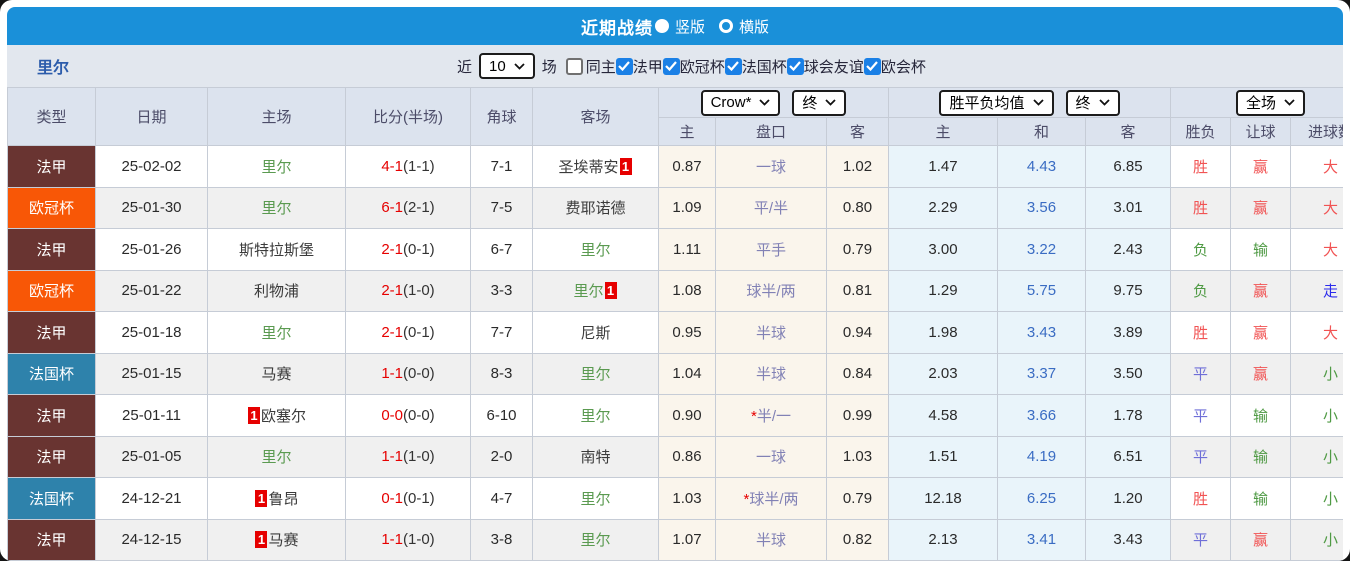  What do you see at coordinates (497, 66) in the screenshot?
I see `recent-count-value: 10` at bounding box center [497, 66].